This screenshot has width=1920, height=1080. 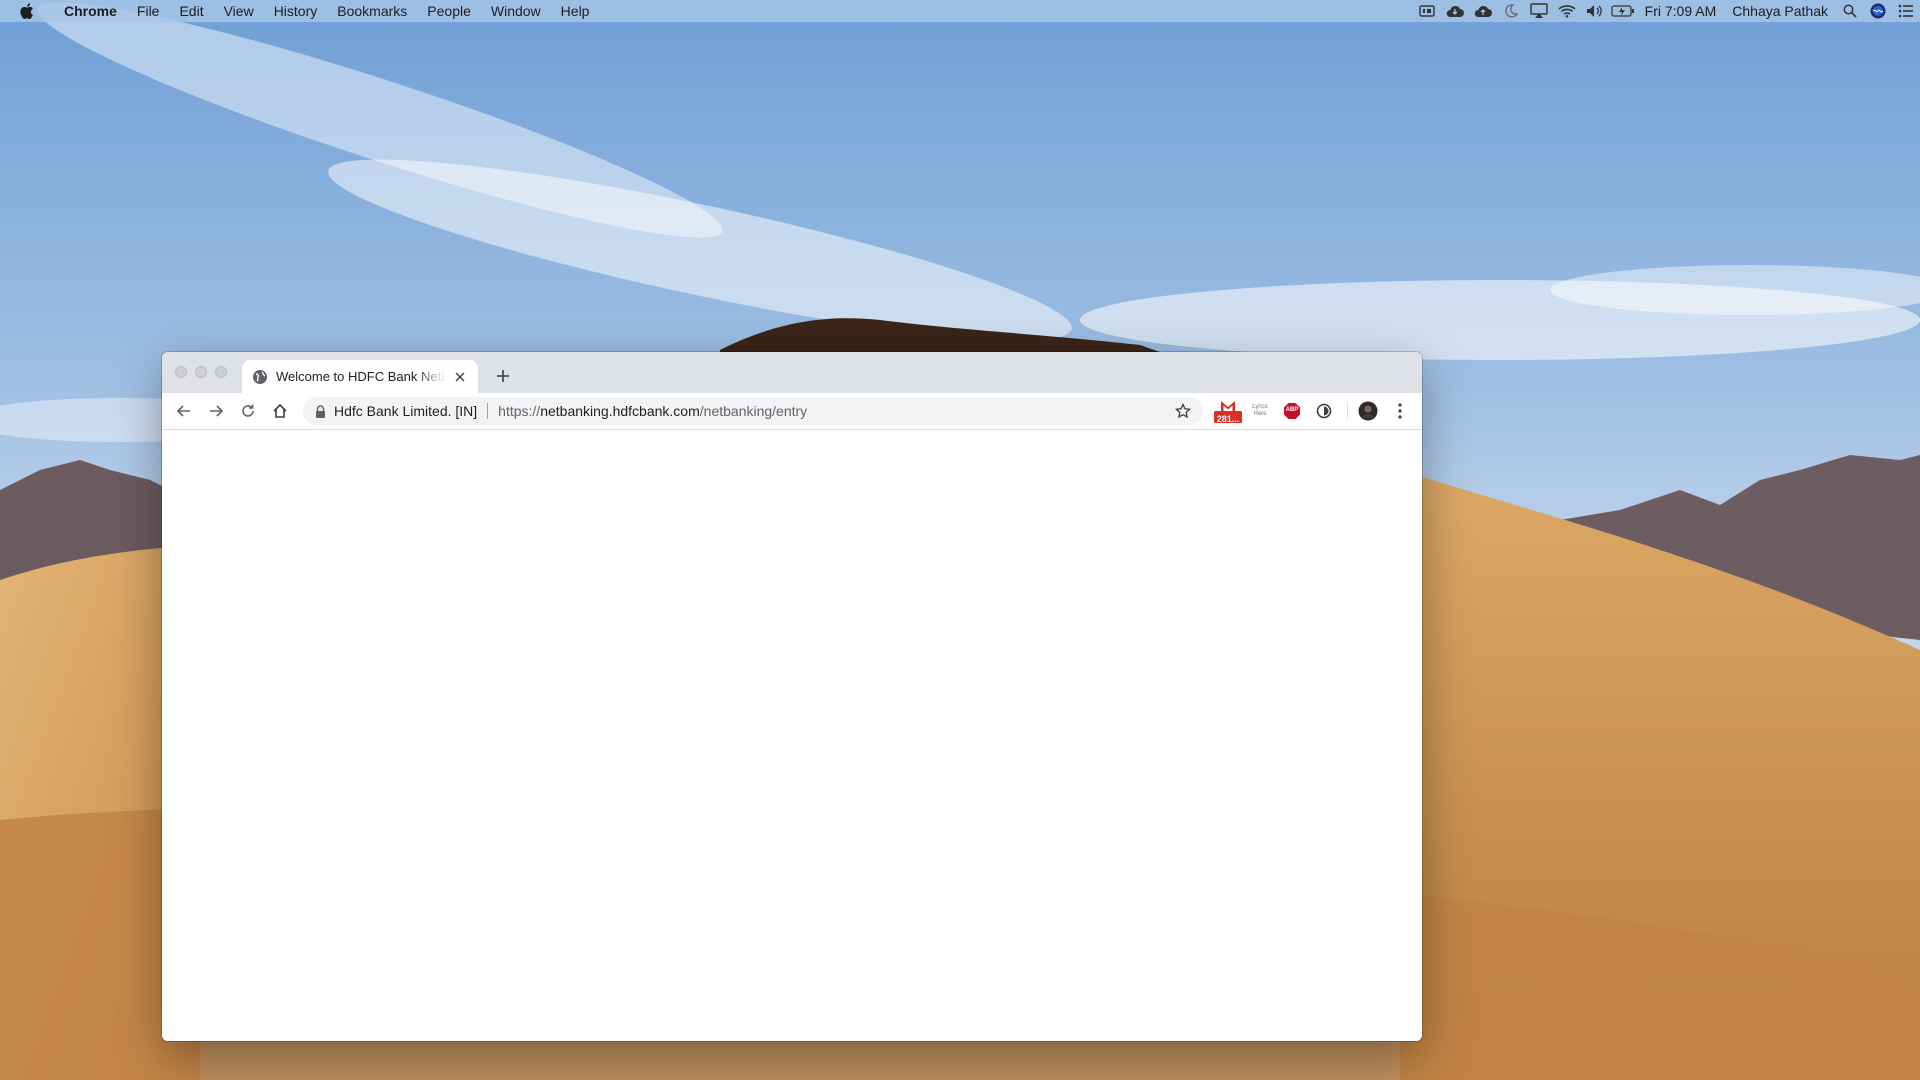 What do you see at coordinates (1260, 414) in the screenshot?
I see `here-label: Here` at bounding box center [1260, 414].